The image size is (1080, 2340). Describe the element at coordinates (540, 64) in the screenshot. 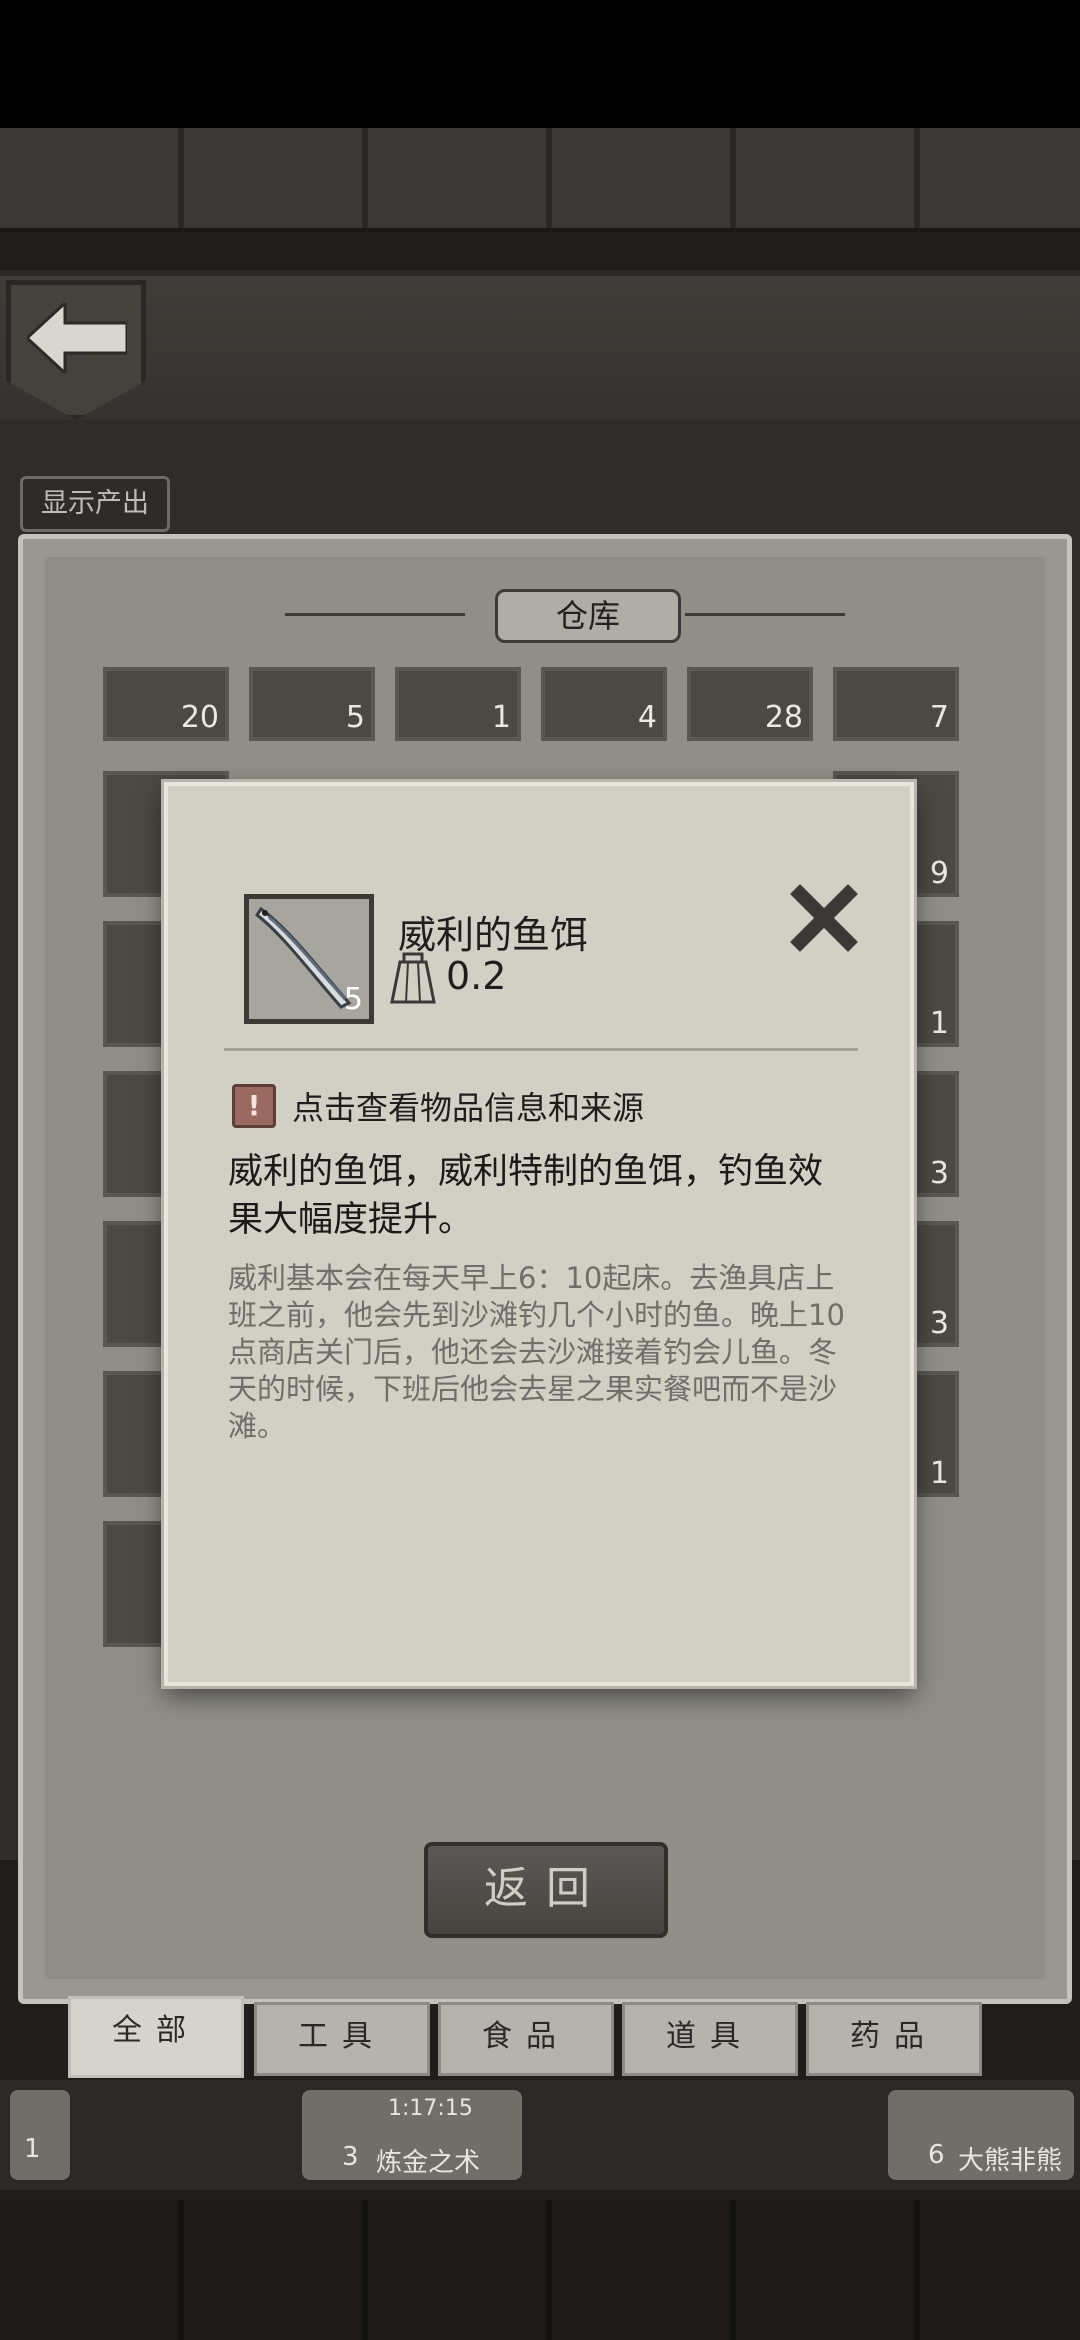

I see `status-bar-area` at that location.